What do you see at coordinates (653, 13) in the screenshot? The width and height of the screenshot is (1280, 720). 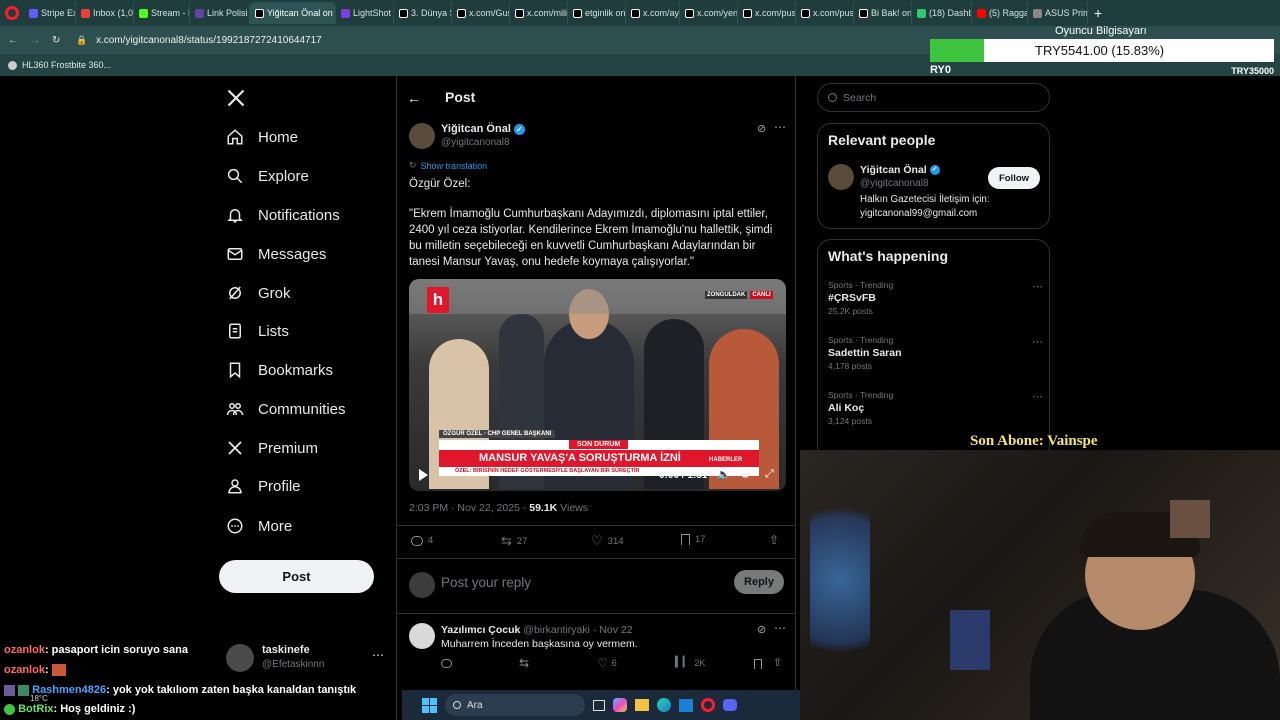 I see `tab-x-6: x.com/ayk` at bounding box center [653, 13].